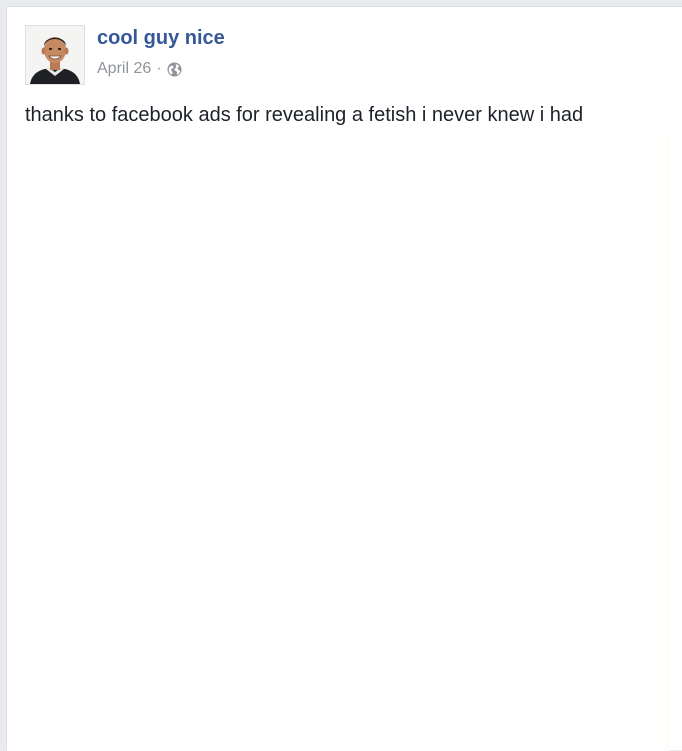  Describe the element at coordinates (174, 69) in the screenshot. I see `globe-icon` at that location.